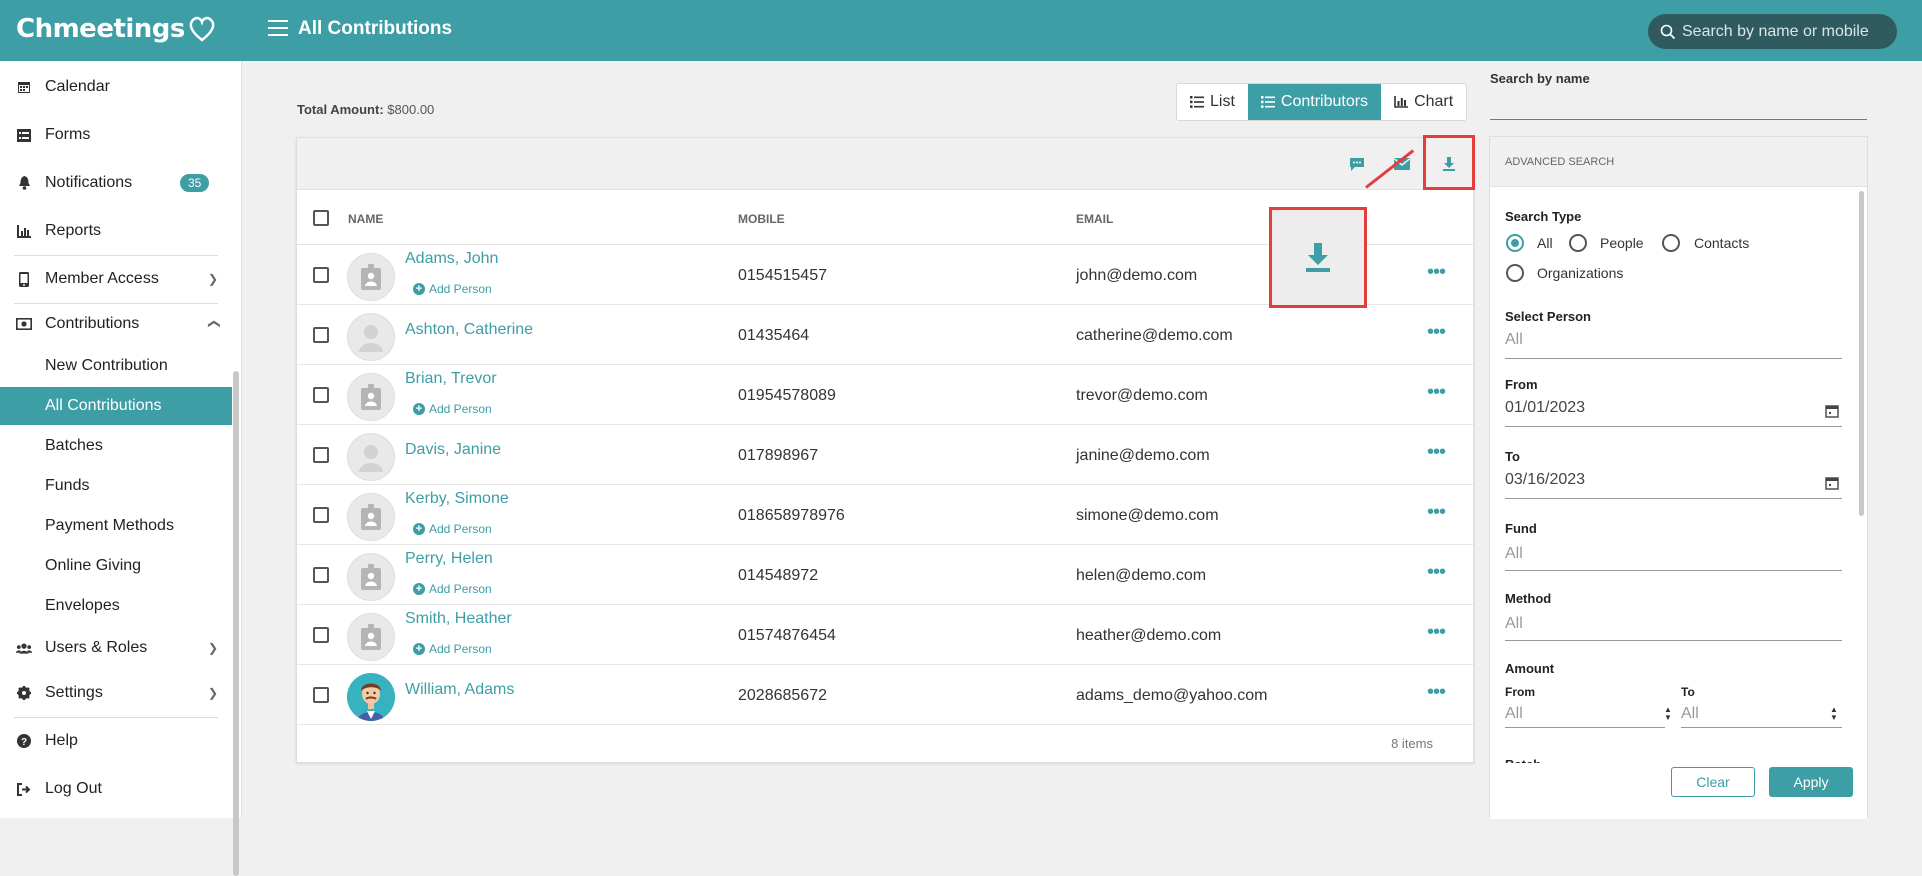 The image size is (1922, 876). I want to click on menu-toggle-icon, so click(278, 29).